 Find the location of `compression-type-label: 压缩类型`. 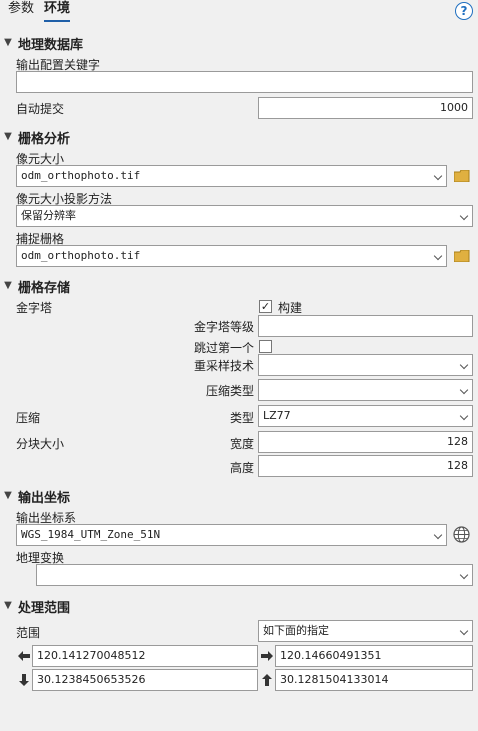

compression-type-label: 压缩类型 is located at coordinates (229, 391).